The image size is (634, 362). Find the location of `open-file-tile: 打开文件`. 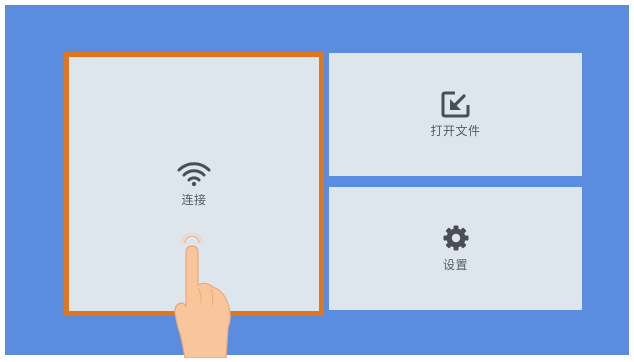

open-file-tile: 打开文件 is located at coordinates (455, 114).